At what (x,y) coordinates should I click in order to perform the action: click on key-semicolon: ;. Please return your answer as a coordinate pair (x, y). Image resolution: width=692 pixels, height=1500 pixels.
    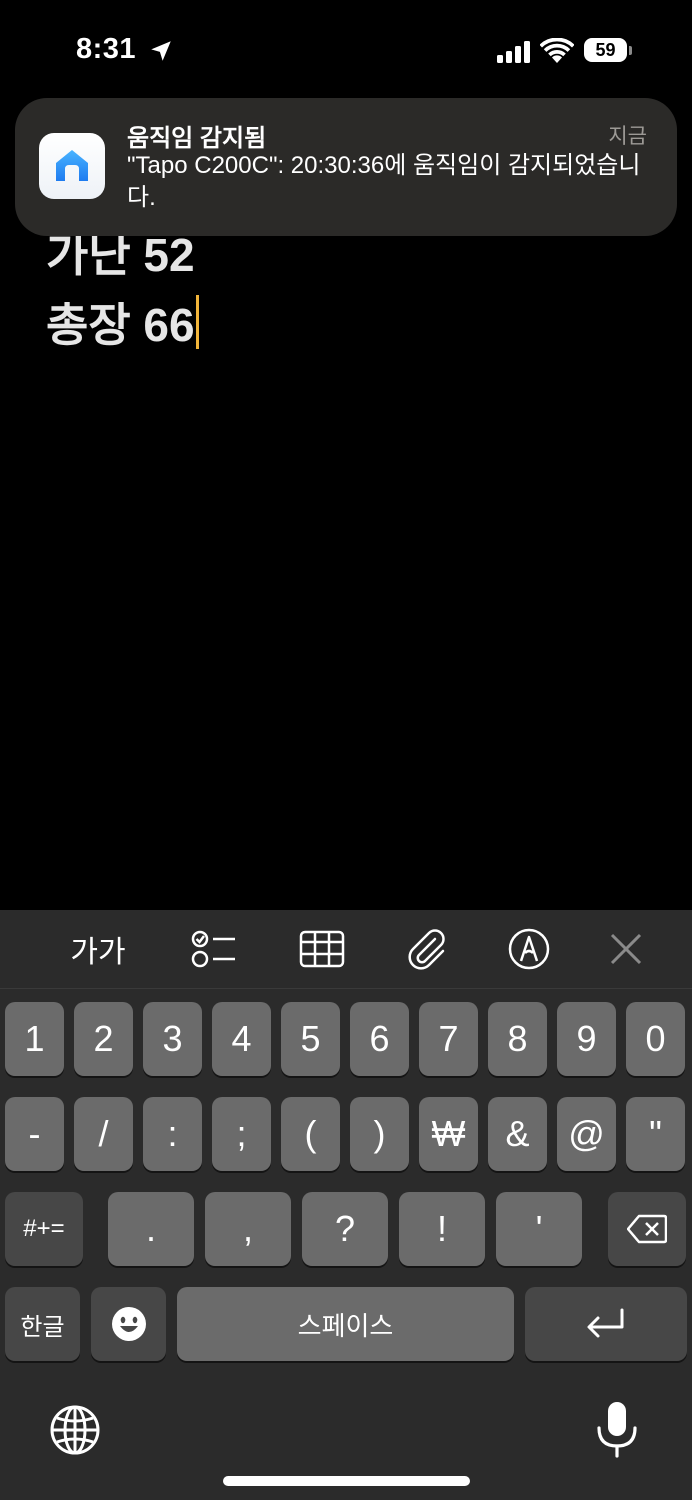
    Looking at the image, I should click on (241, 1134).